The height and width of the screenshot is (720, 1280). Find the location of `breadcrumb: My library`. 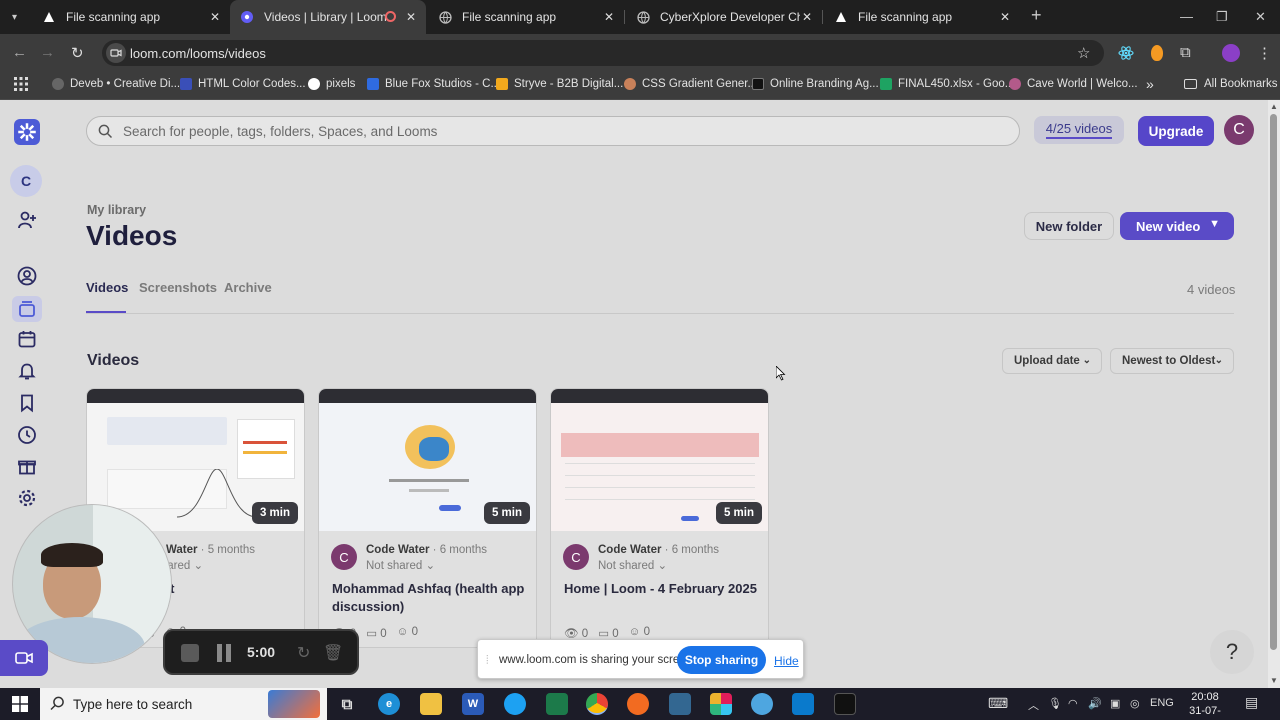

breadcrumb: My library is located at coordinates (116, 210).